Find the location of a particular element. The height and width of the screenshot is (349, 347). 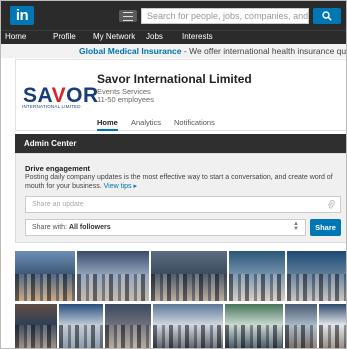

tab-notifications: Notifications is located at coordinates (194, 122).